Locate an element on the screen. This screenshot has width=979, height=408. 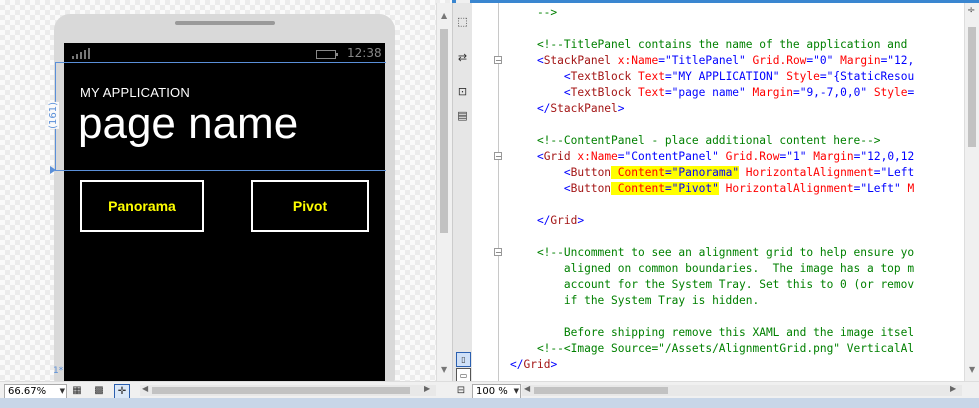
code-token: Panorama is located at coordinates (705, 172).